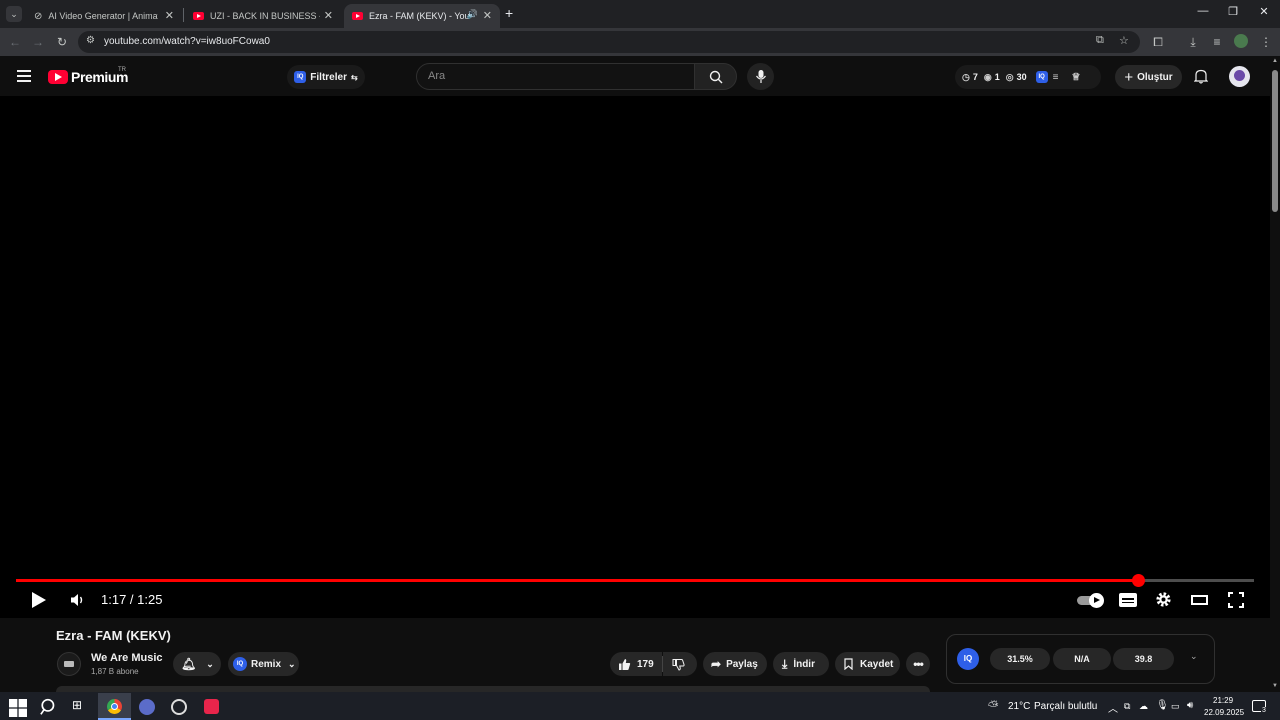 The height and width of the screenshot is (720, 1280). I want to click on dislike-button, so click(680, 664).